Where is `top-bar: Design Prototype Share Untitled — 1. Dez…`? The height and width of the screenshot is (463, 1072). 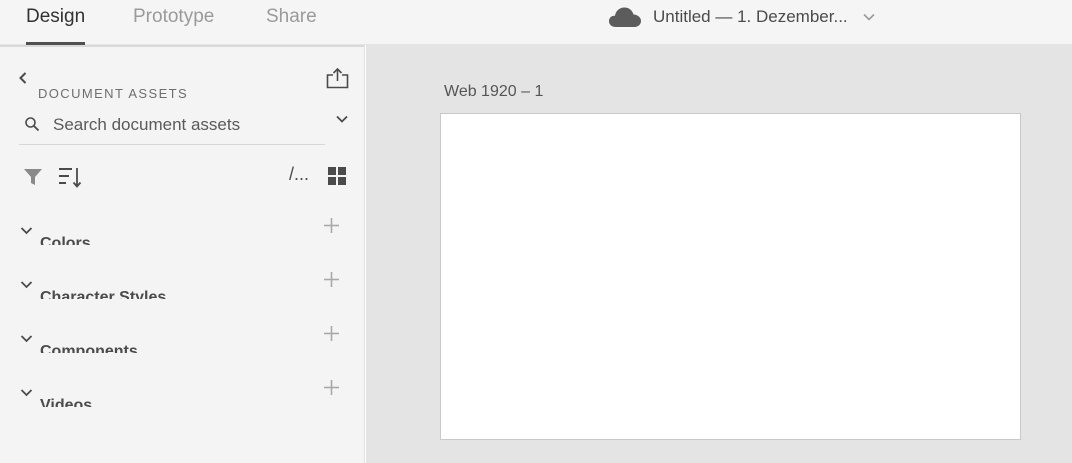
top-bar: Design Prototype Share Untitled — 1. Dez… is located at coordinates (536, 22).